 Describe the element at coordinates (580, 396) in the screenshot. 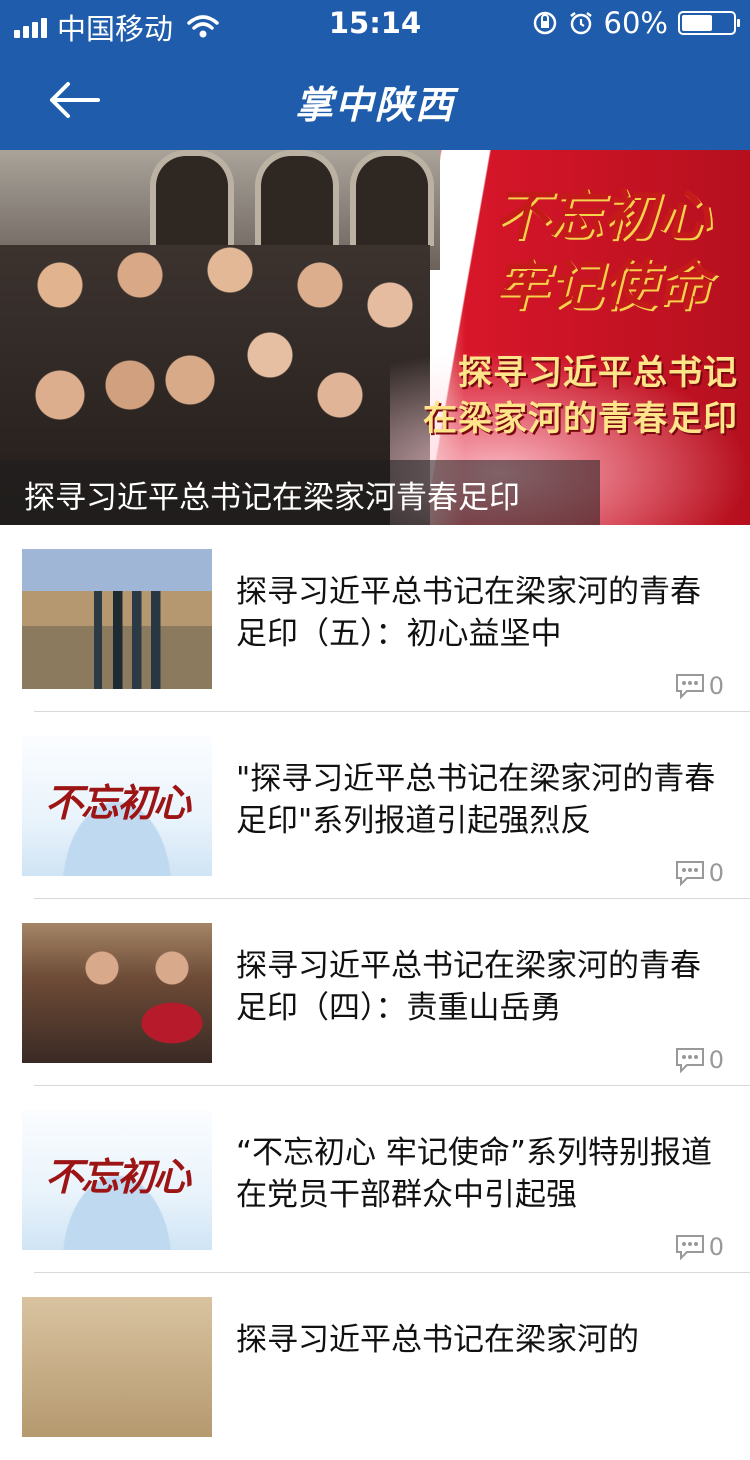

I see `banner-headline: 探寻习近平总书记 在梁家河的青春足印` at that location.